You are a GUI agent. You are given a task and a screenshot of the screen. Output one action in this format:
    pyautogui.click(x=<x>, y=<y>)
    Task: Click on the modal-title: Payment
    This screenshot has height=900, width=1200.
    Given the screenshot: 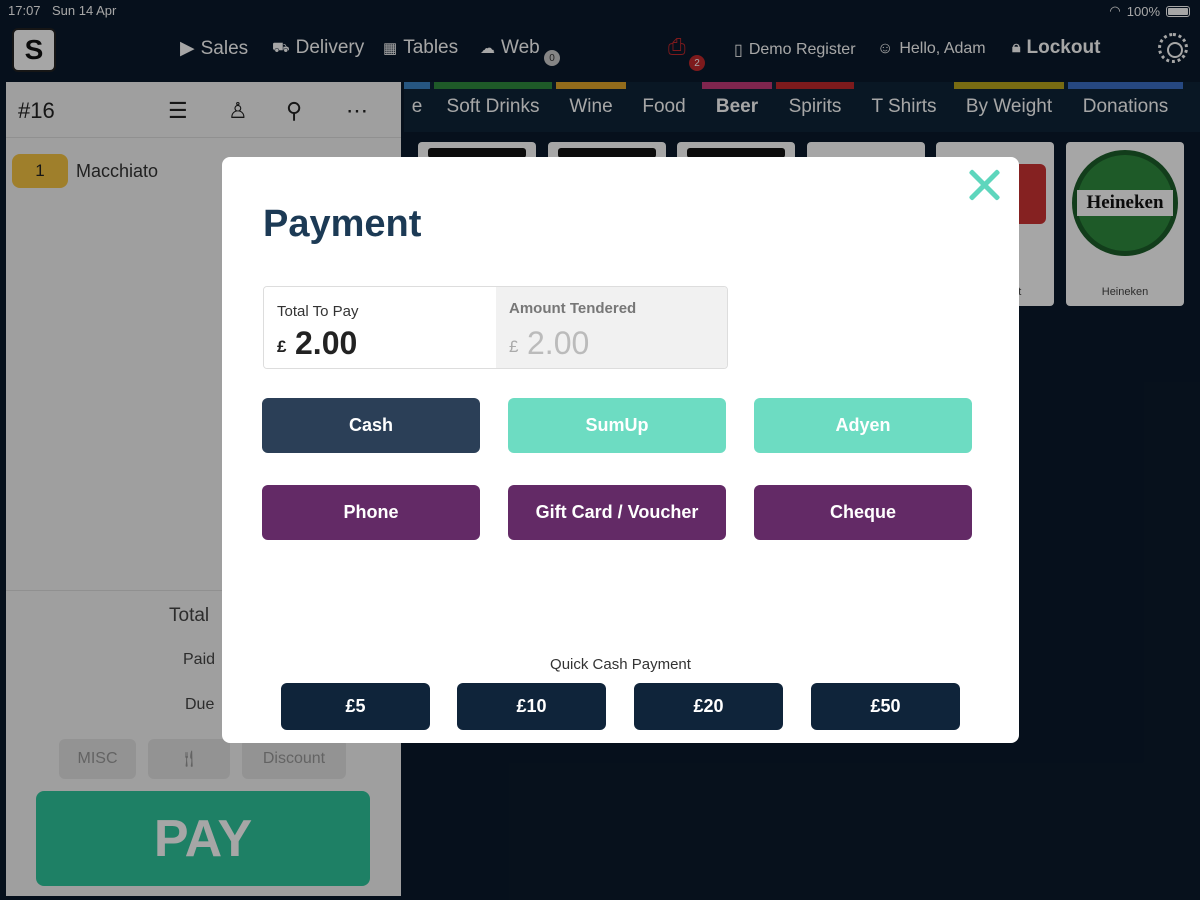 What is the action you would take?
    pyautogui.click(x=342, y=224)
    